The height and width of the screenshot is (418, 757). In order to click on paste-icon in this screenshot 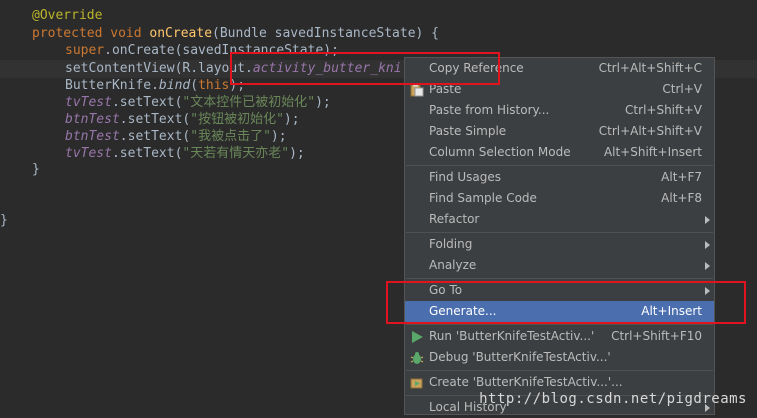, I will do `click(417, 90)`.